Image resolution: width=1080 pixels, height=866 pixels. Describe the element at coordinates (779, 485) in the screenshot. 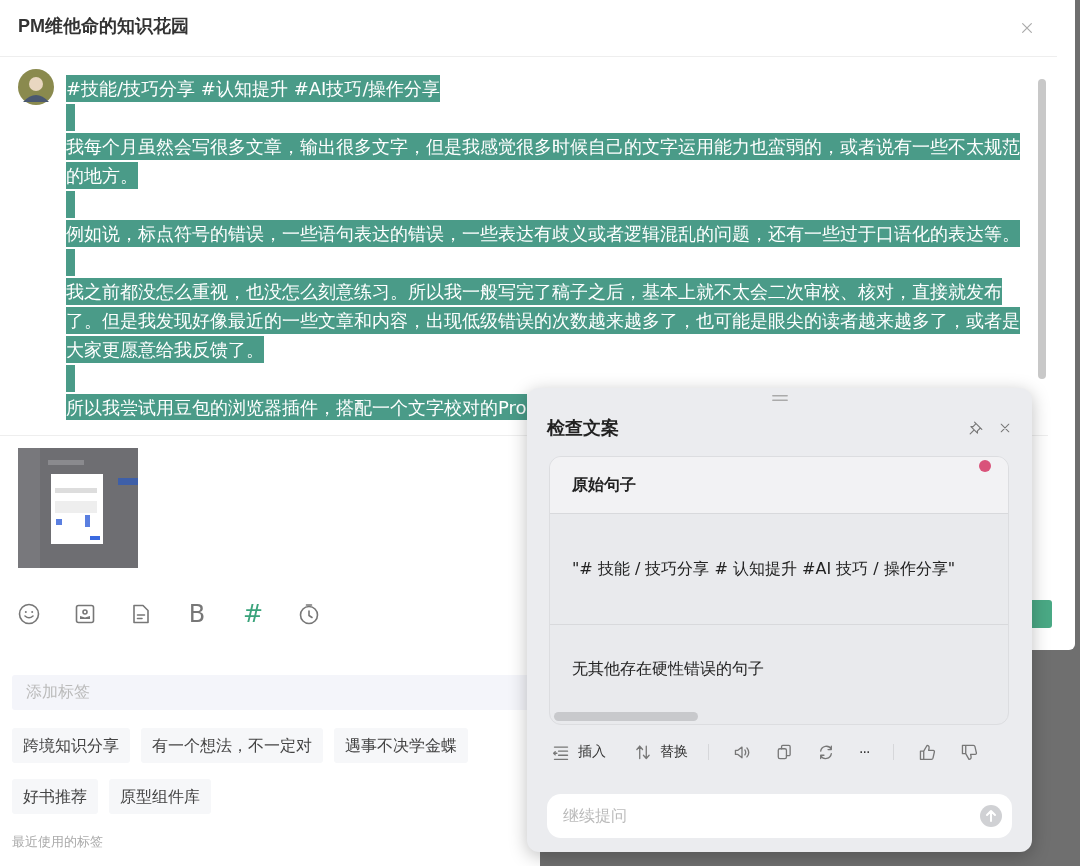

I see `column-header: 原始句子` at that location.